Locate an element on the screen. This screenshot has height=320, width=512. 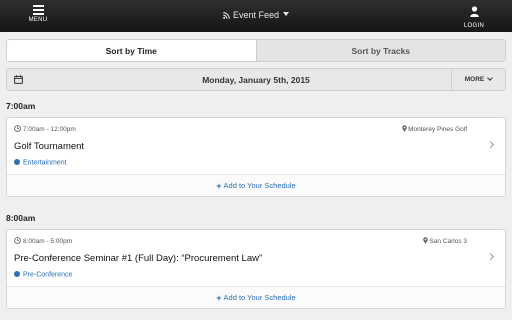
event-time-text: 7:00am - 12:00pm is located at coordinates (49, 129).